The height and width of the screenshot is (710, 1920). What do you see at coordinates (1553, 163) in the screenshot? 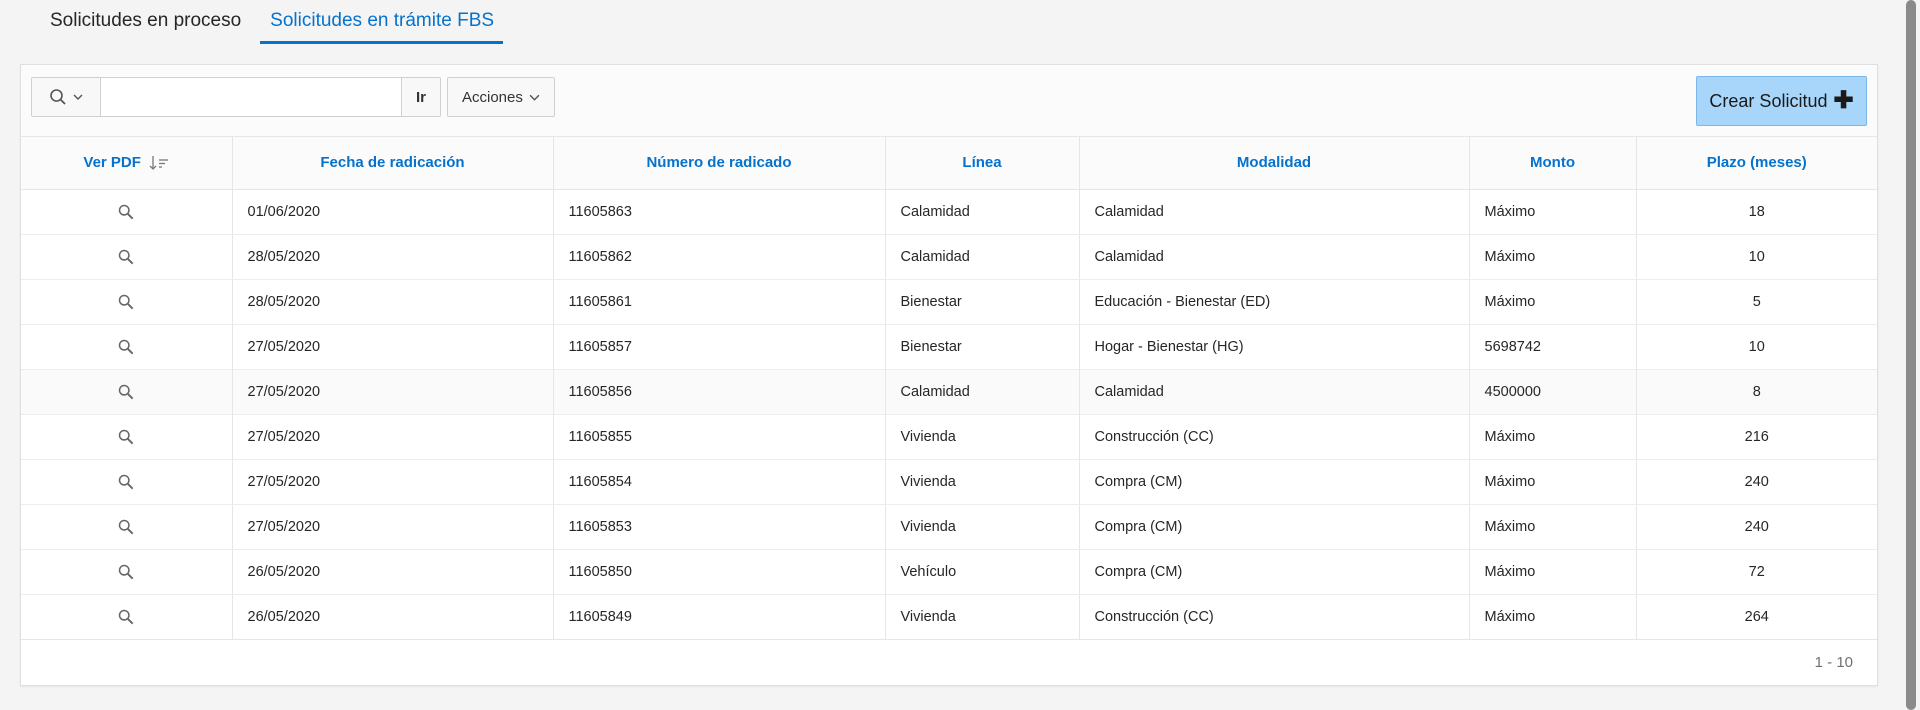
I see `column-header-monto: Monto` at bounding box center [1553, 163].